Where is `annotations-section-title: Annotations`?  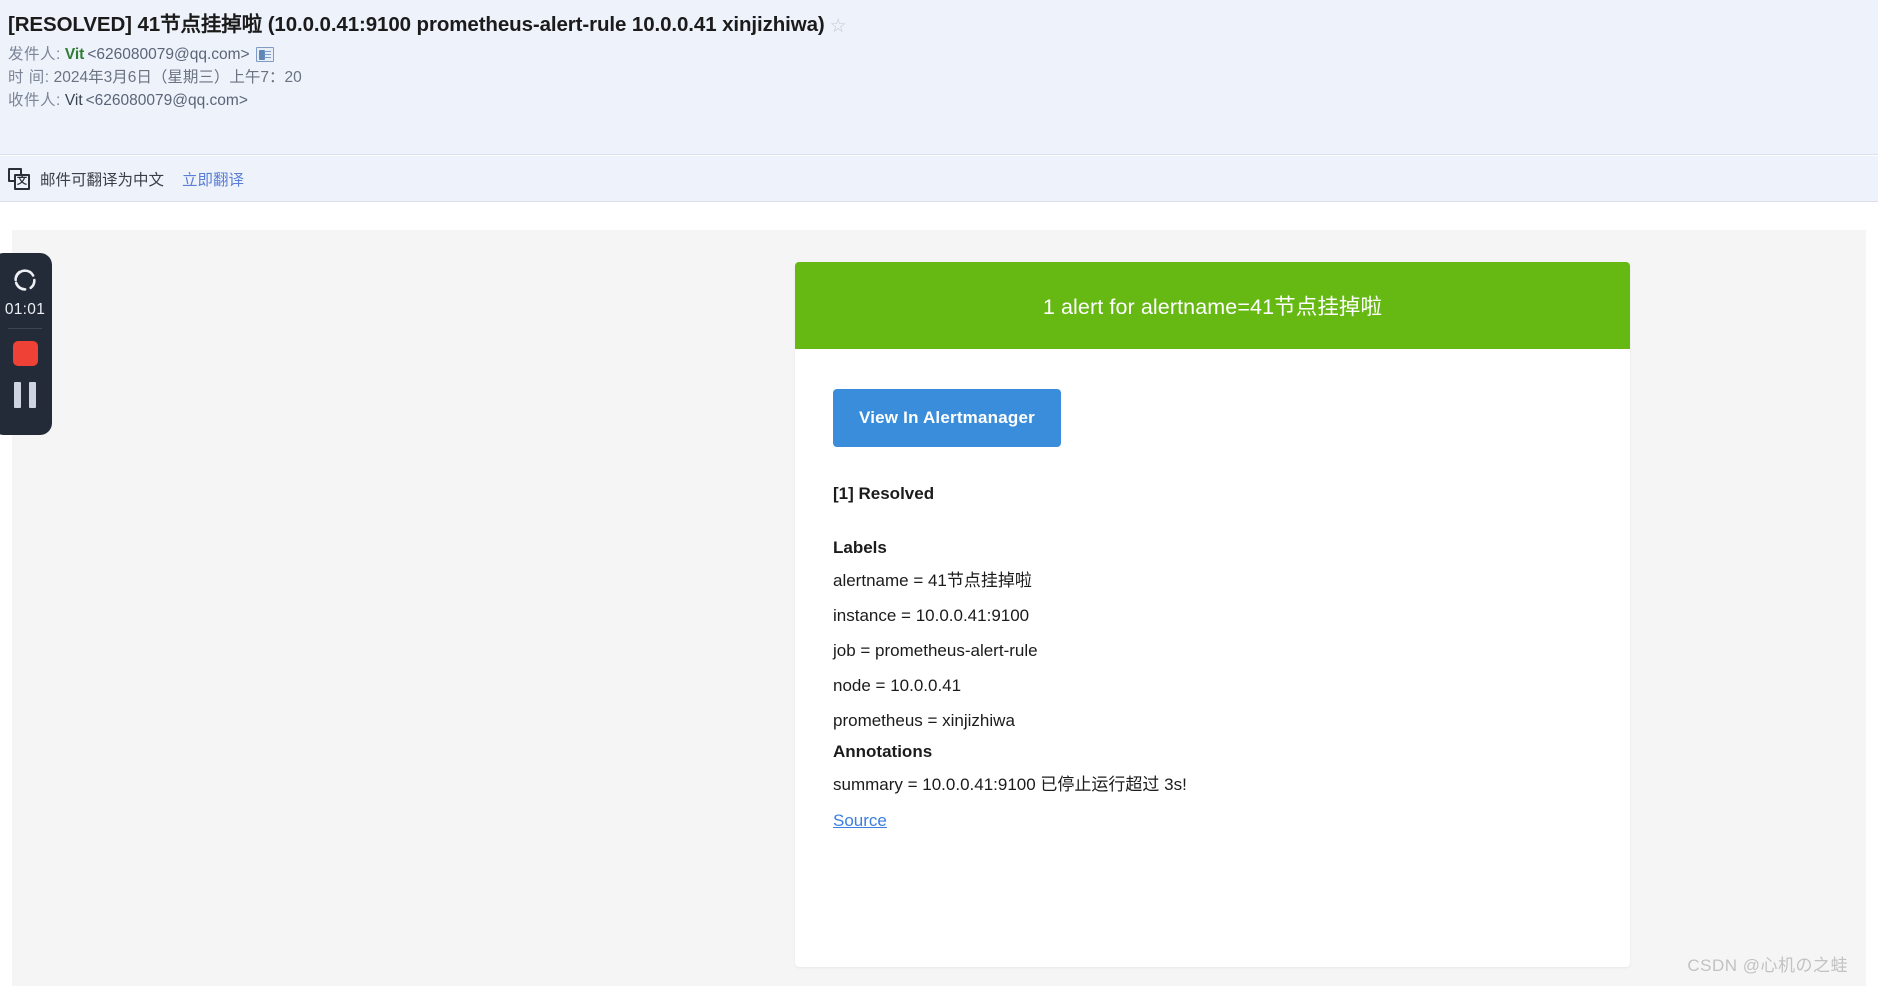
annotations-section-title: Annotations is located at coordinates (883, 751).